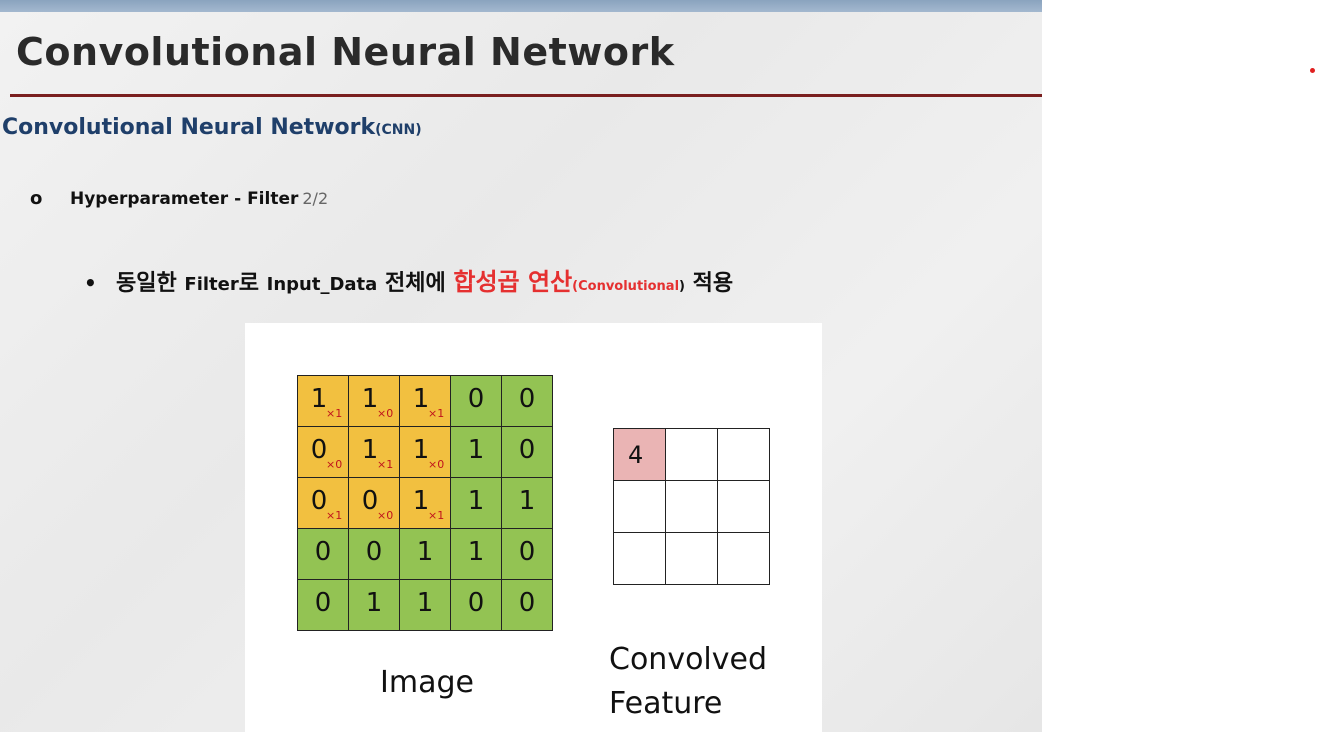 Image resolution: width=1319 pixels, height=732 pixels. I want to click on title-divider, so click(526, 95).